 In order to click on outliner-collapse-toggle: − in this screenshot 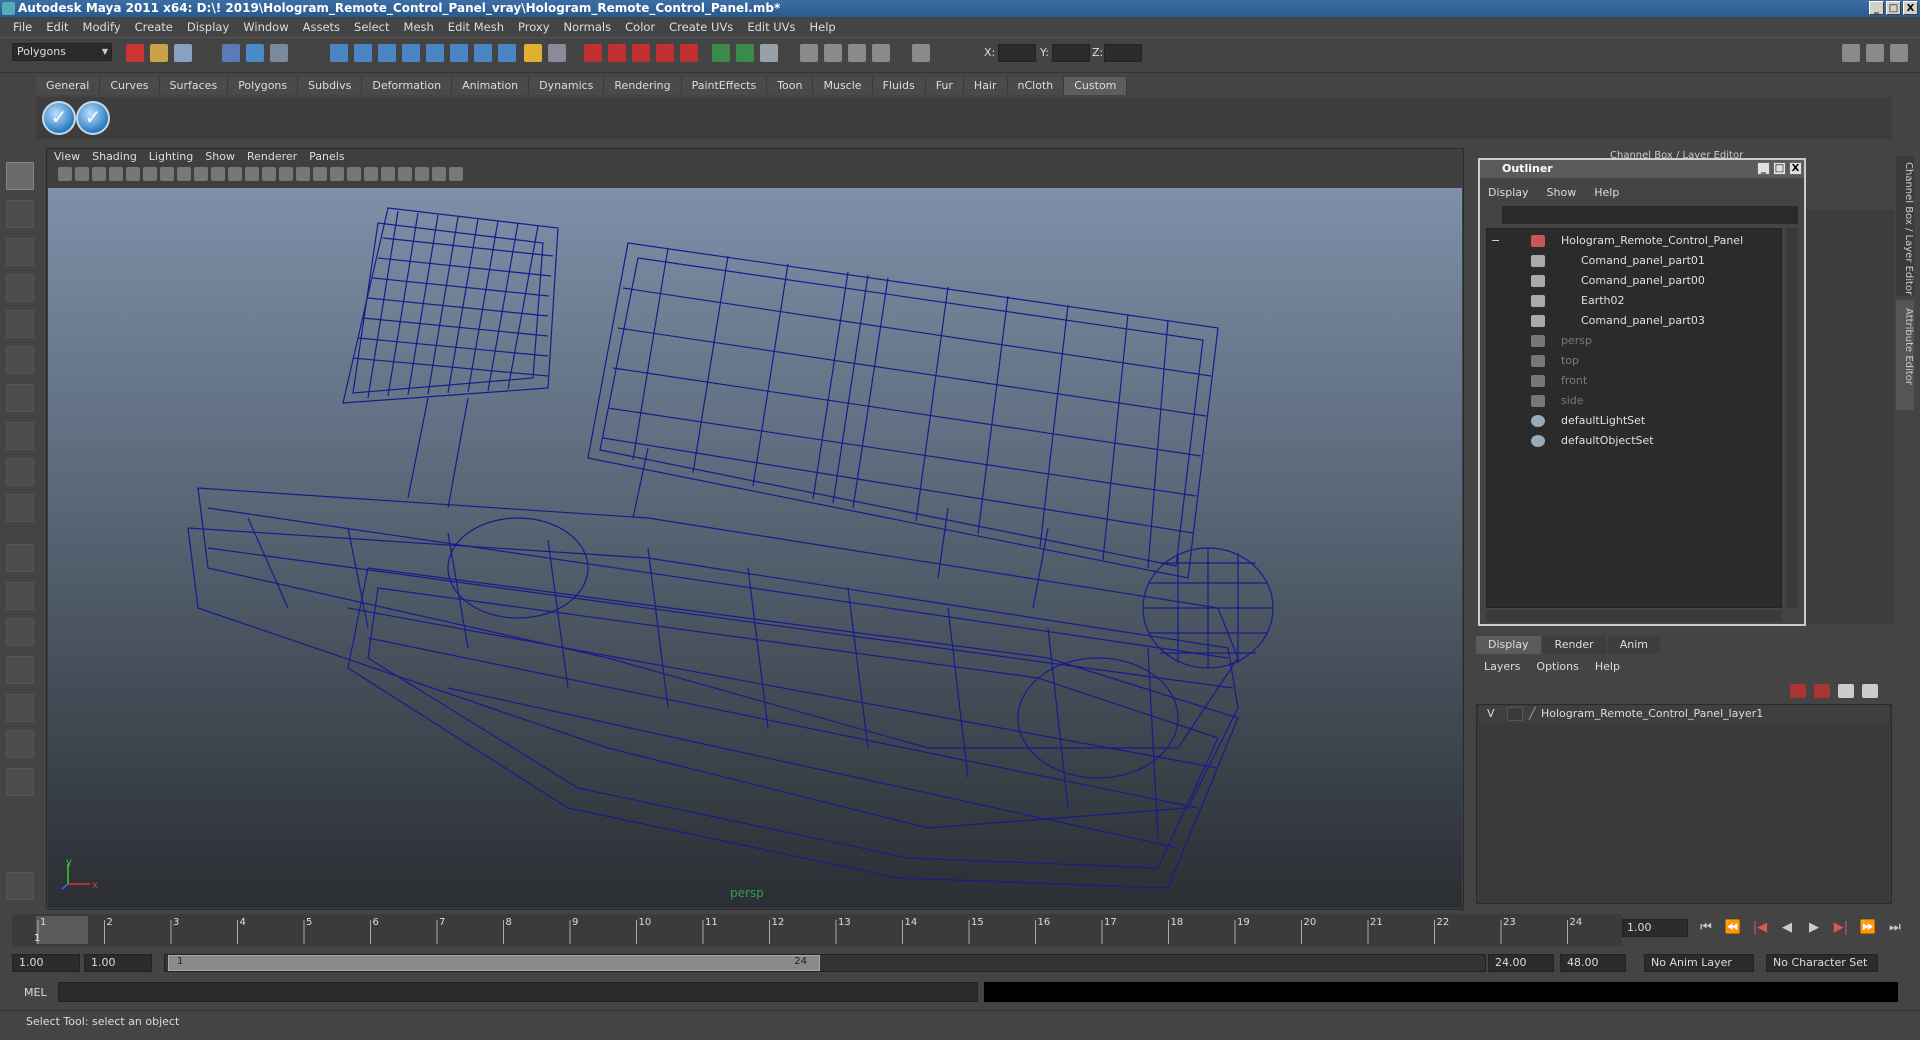, I will do `click(1495, 241)`.